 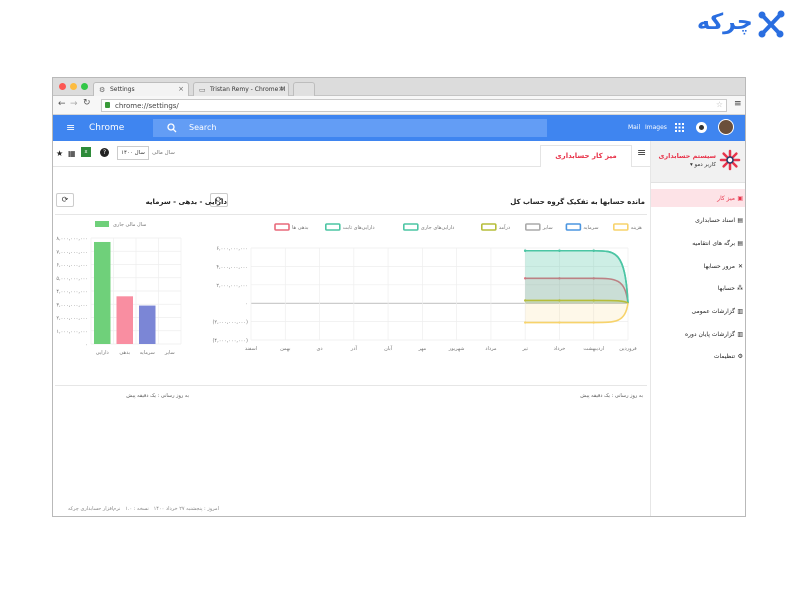 What do you see at coordinates (713, 243) in the screenshot?
I see `sidebar-item-label: برگه های انتقامیه` at bounding box center [713, 243].